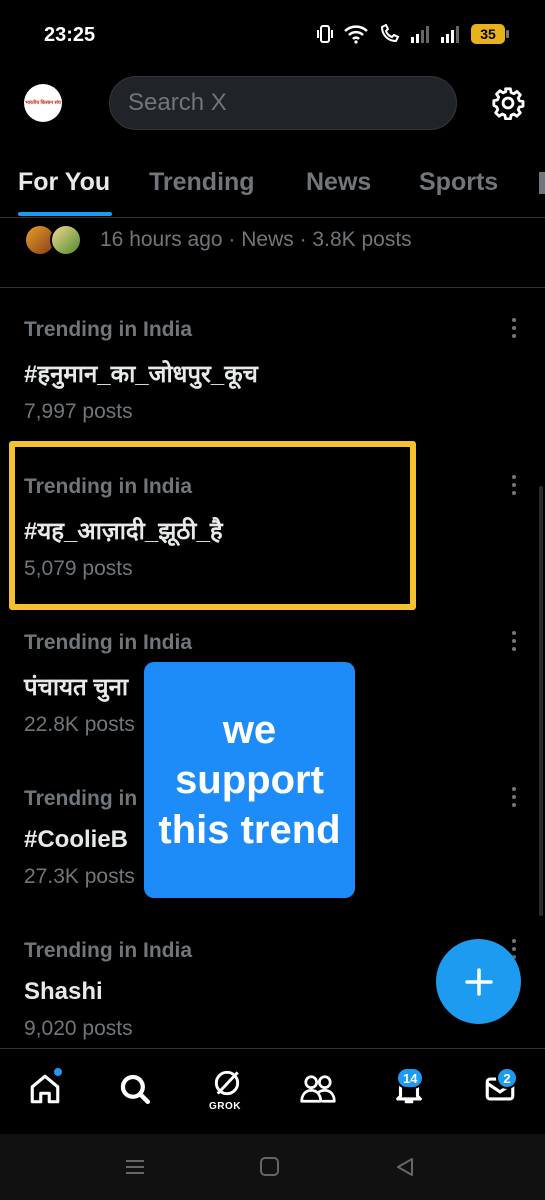 This screenshot has height=1200, width=545. Describe the element at coordinates (405, 1167) in the screenshot. I see `back-icon` at that location.